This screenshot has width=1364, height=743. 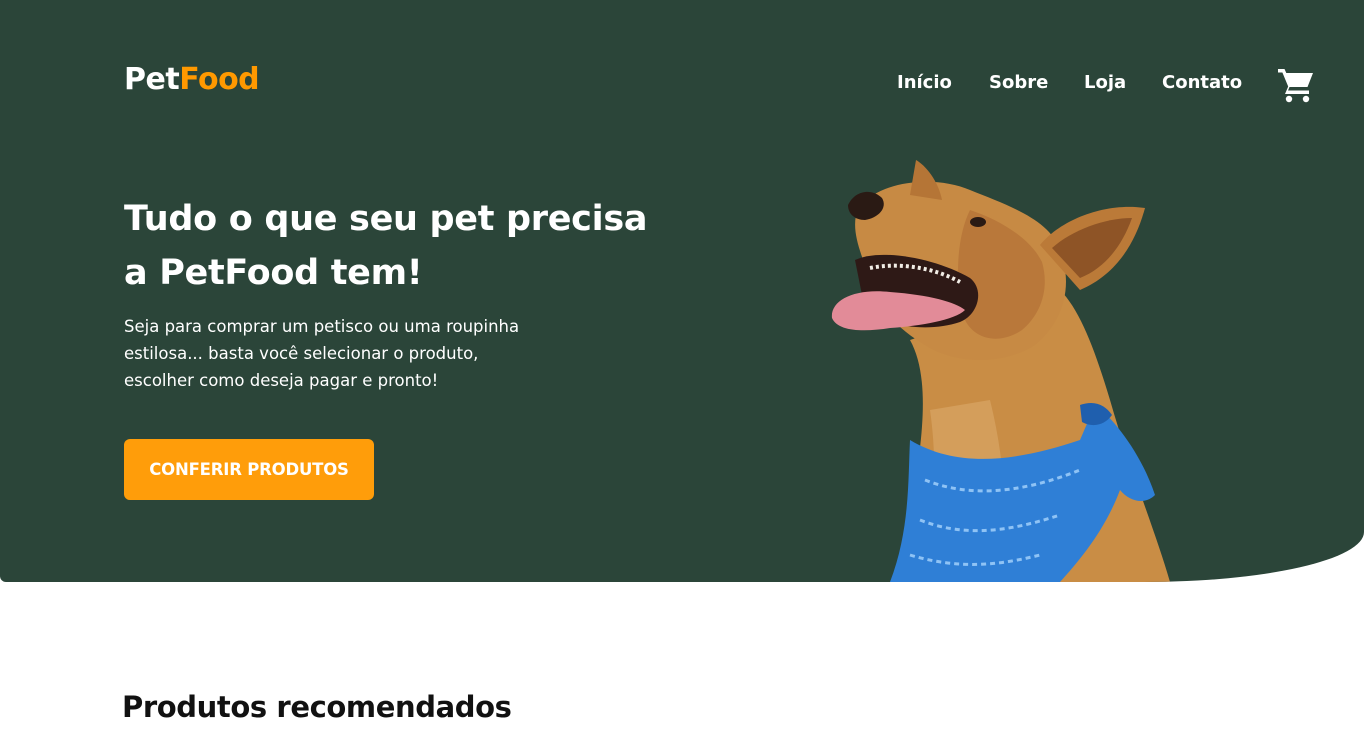 What do you see at coordinates (682, 83) in the screenshot?
I see `main-nav: Início Sobre Loja Contato` at bounding box center [682, 83].